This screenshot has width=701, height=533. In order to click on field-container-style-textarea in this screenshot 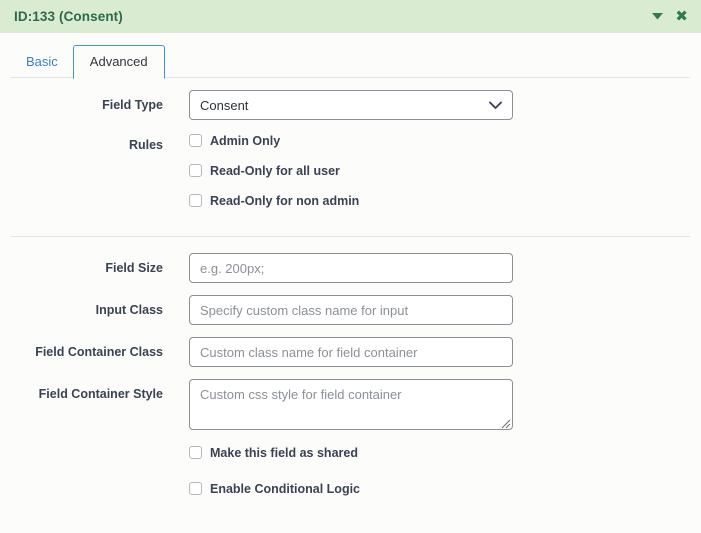, I will do `click(351, 404)`.